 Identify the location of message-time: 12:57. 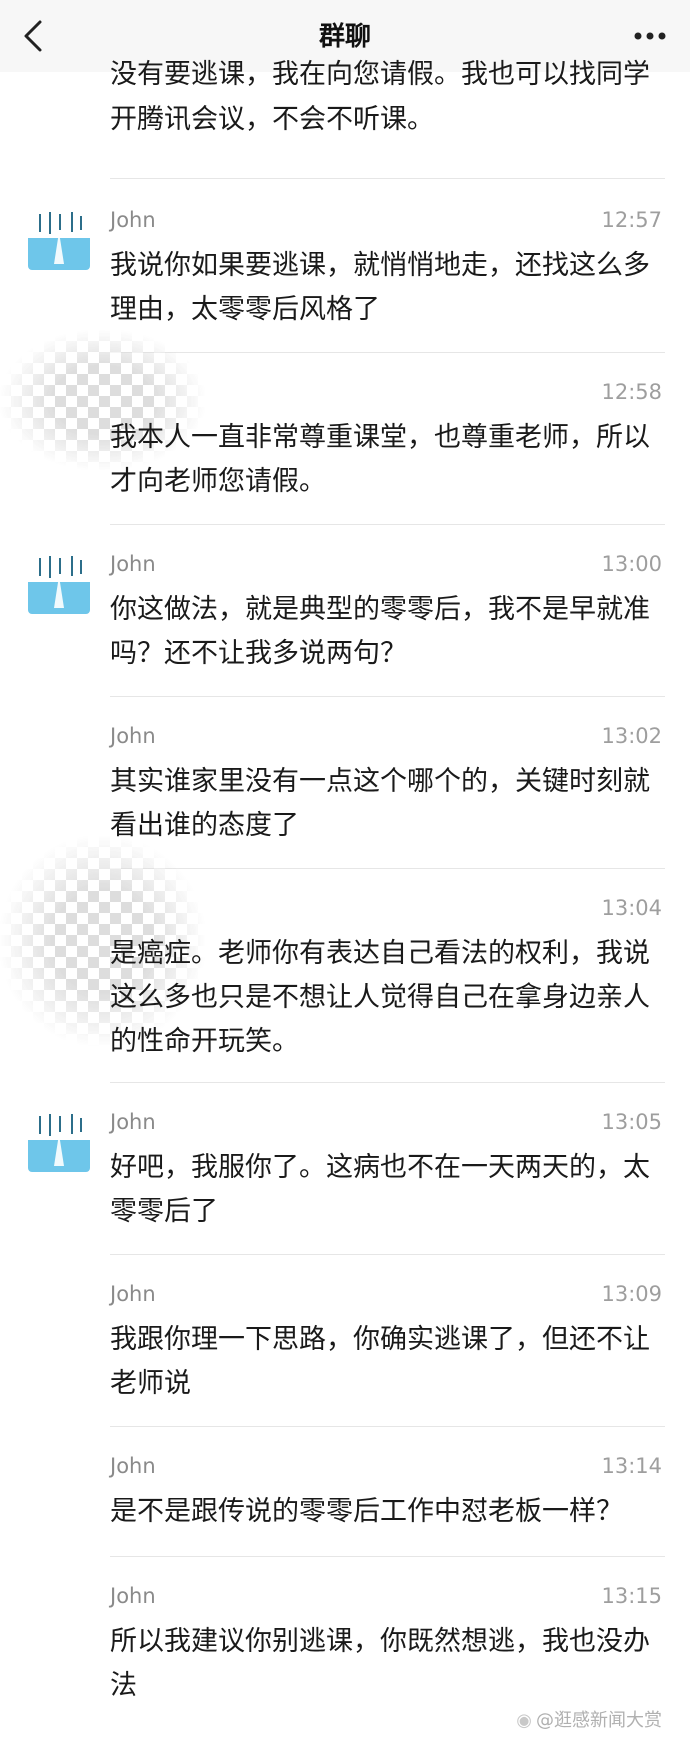
(631, 220).